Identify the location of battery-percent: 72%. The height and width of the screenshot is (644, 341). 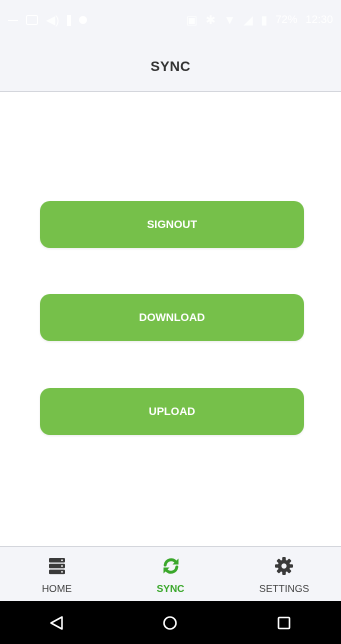
(286, 20).